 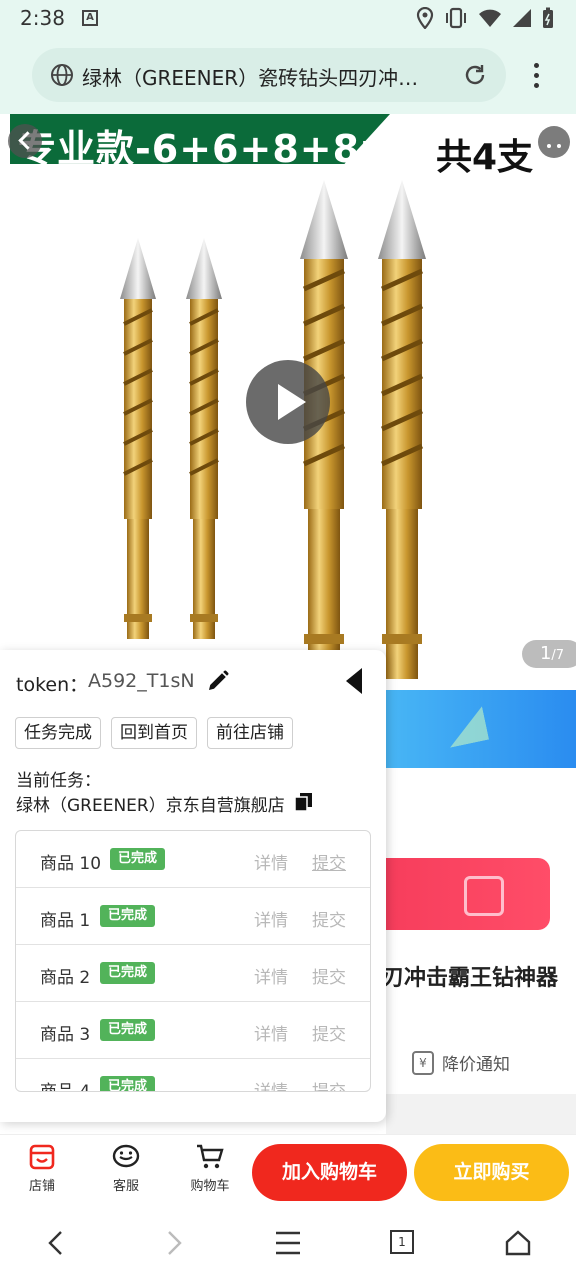 I want to click on bottom-action-bar: 店铺 客服 购物车 加入购物车 立即购买, so click(x=288, y=1172).